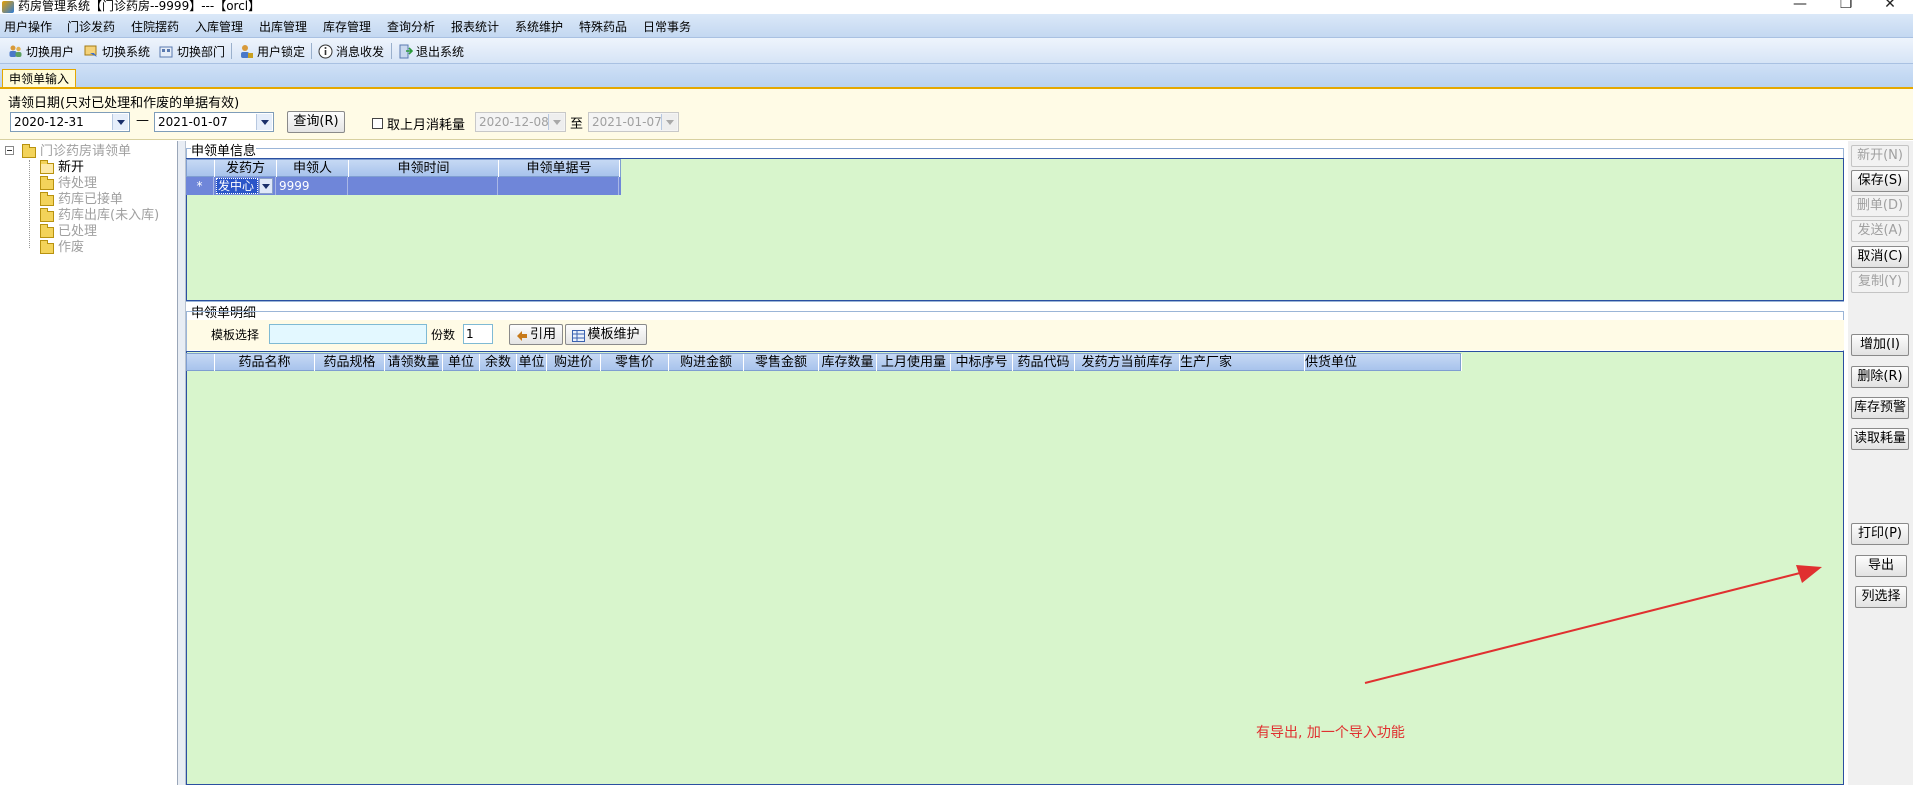  I want to click on column-header: 供货单位, so click(1383, 362).